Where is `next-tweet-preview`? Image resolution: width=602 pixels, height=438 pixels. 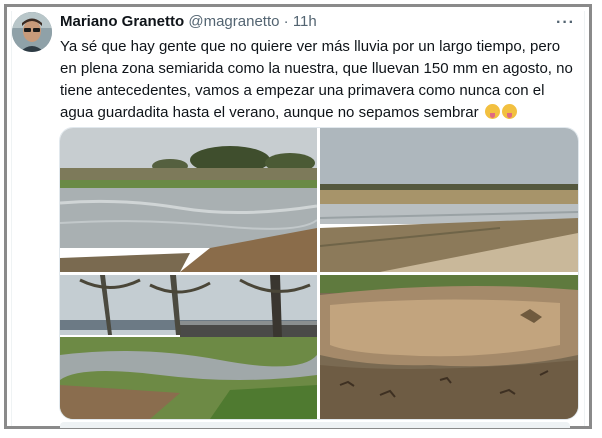
next-tweet-preview is located at coordinates (315, 425).